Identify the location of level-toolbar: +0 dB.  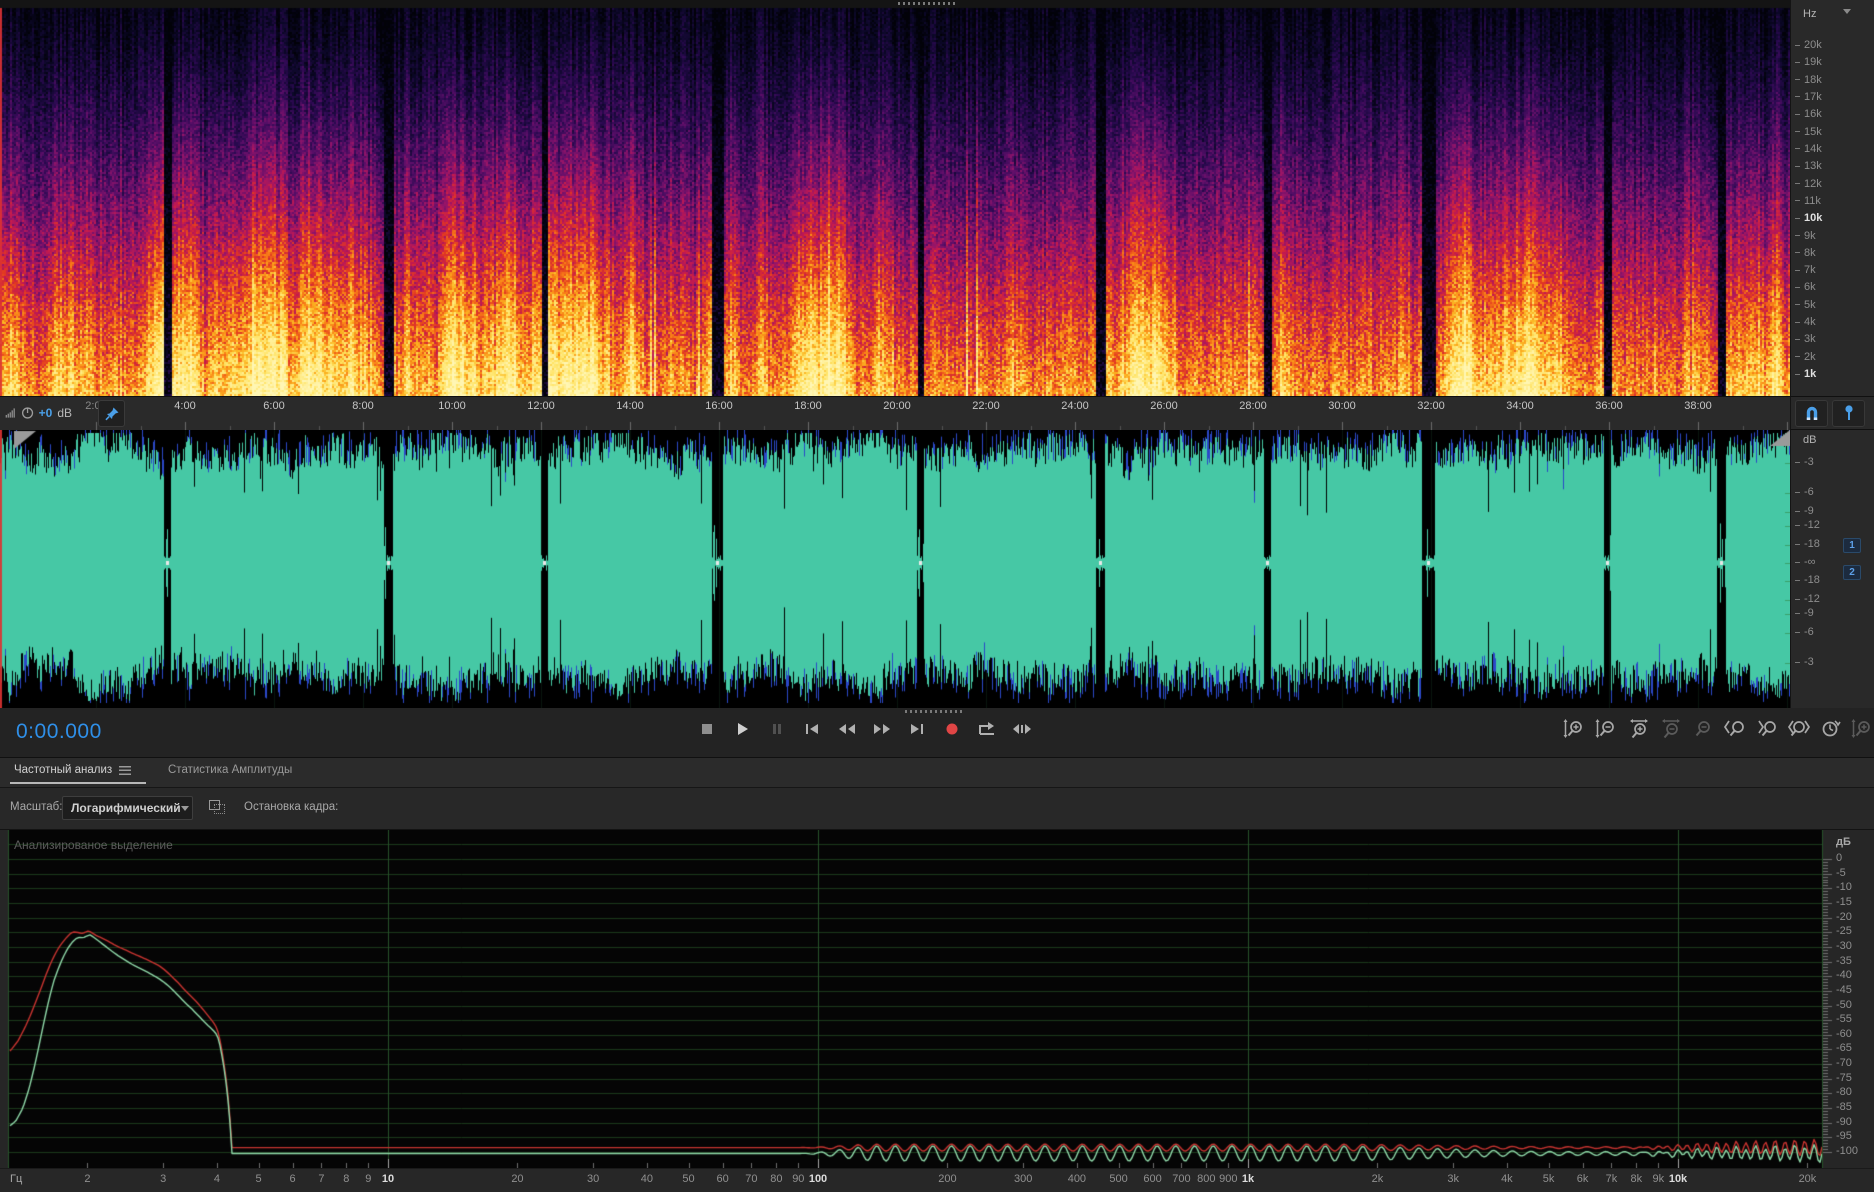
(36, 413).